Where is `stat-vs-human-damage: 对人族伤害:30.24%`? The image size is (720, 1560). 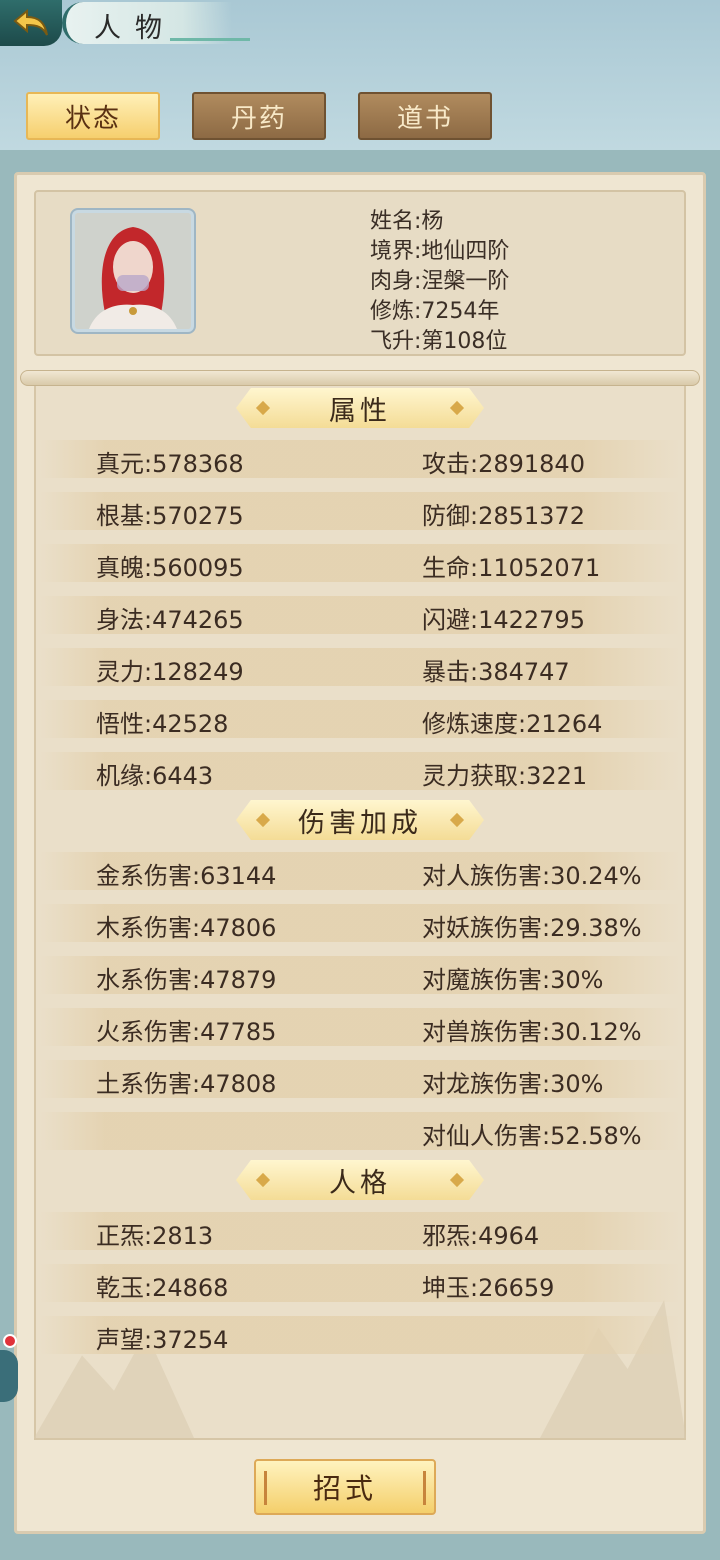 stat-vs-human-damage: 对人族伤害:30.24% is located at coordinates (532, 876).